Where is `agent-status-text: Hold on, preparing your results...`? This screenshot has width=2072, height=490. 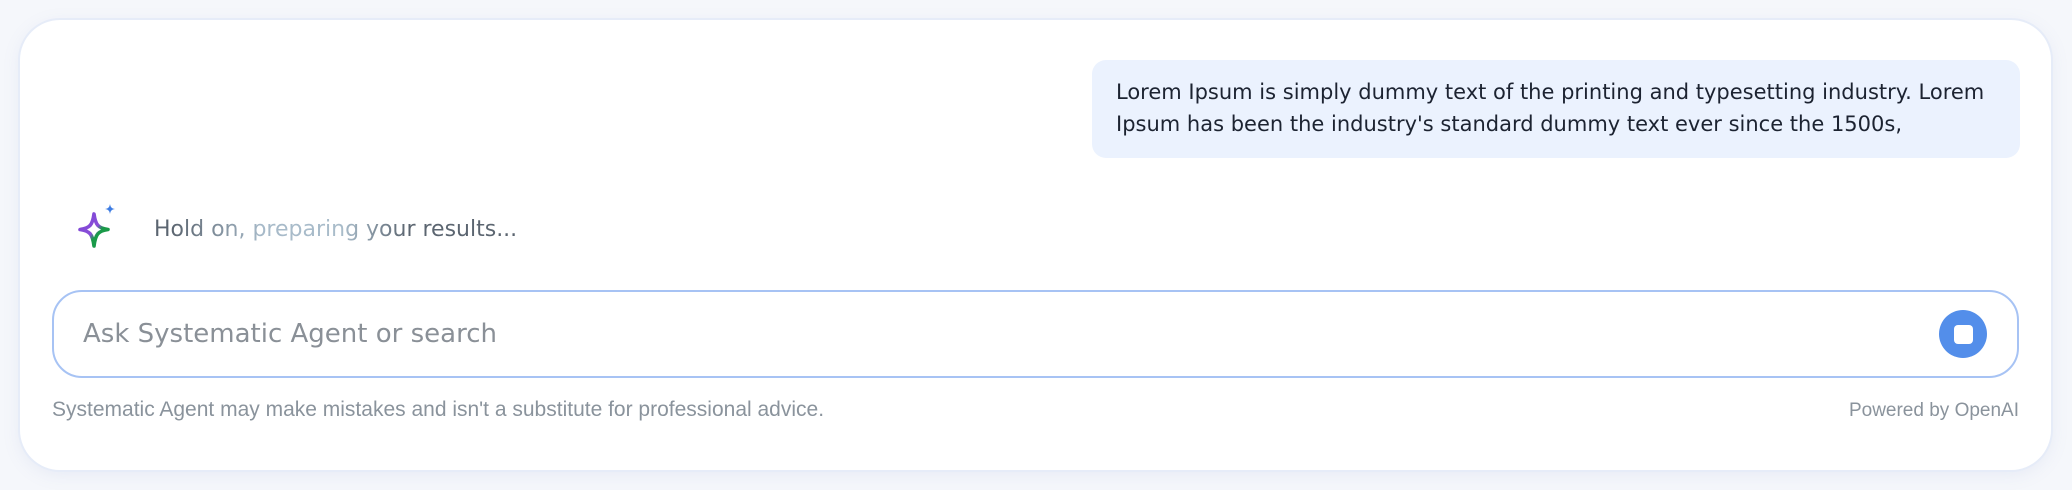
agent-status-text: Hold on, preparing your results... is located at coordinates (336, 229).